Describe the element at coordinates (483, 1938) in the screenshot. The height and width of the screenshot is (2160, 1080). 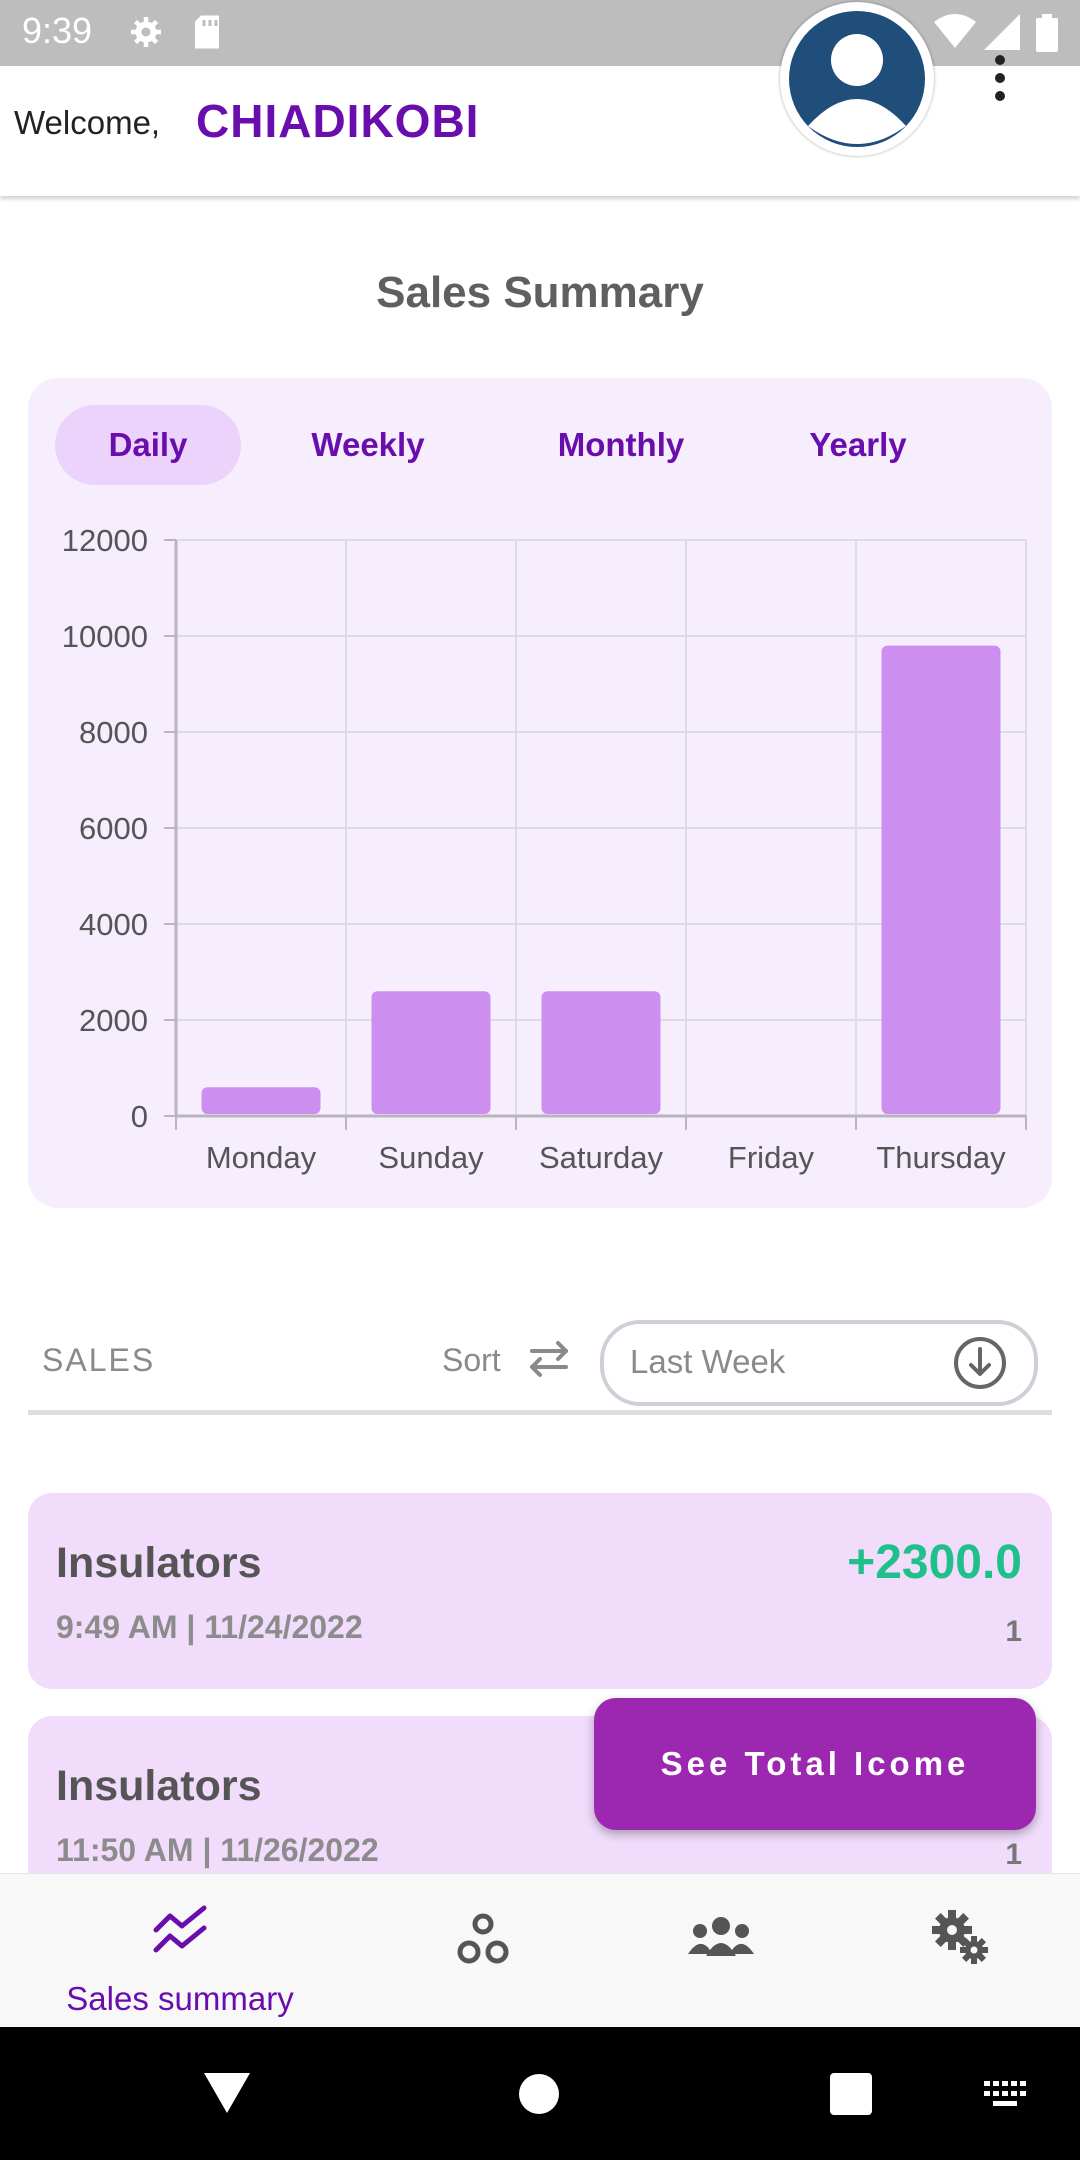
I see `products-icon` at that location.